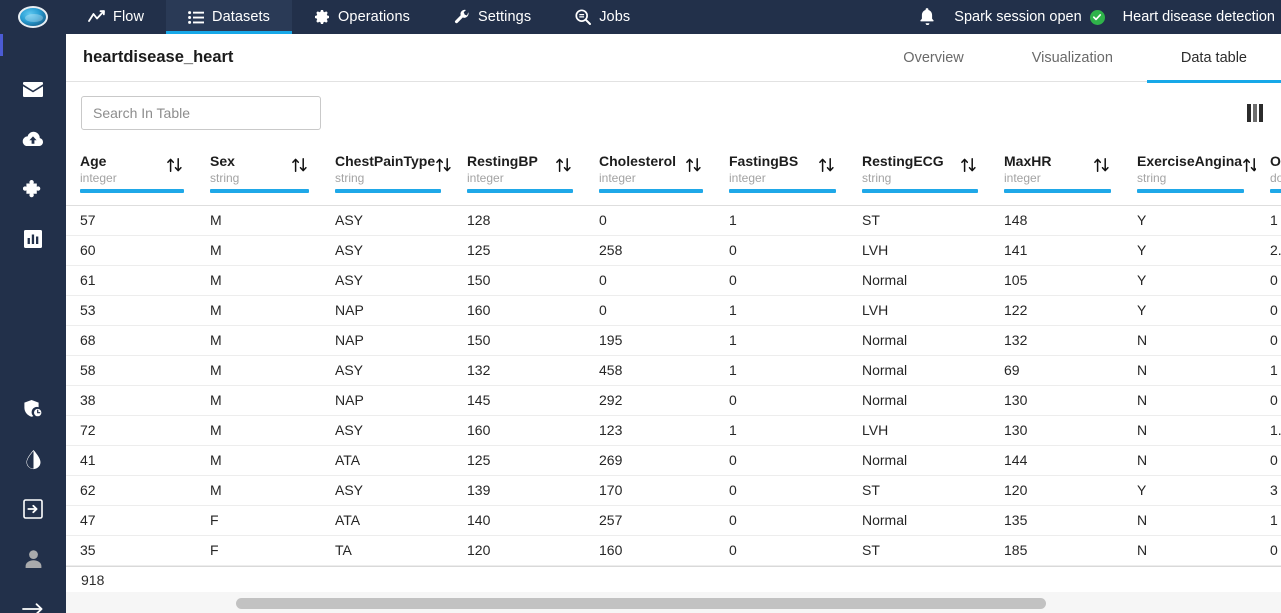 The image size is (1281, 613). Describe the element at coordinates (1056, 174) in the screenshot. I see `column-header-maxhr: MaxHR integer` at that location.